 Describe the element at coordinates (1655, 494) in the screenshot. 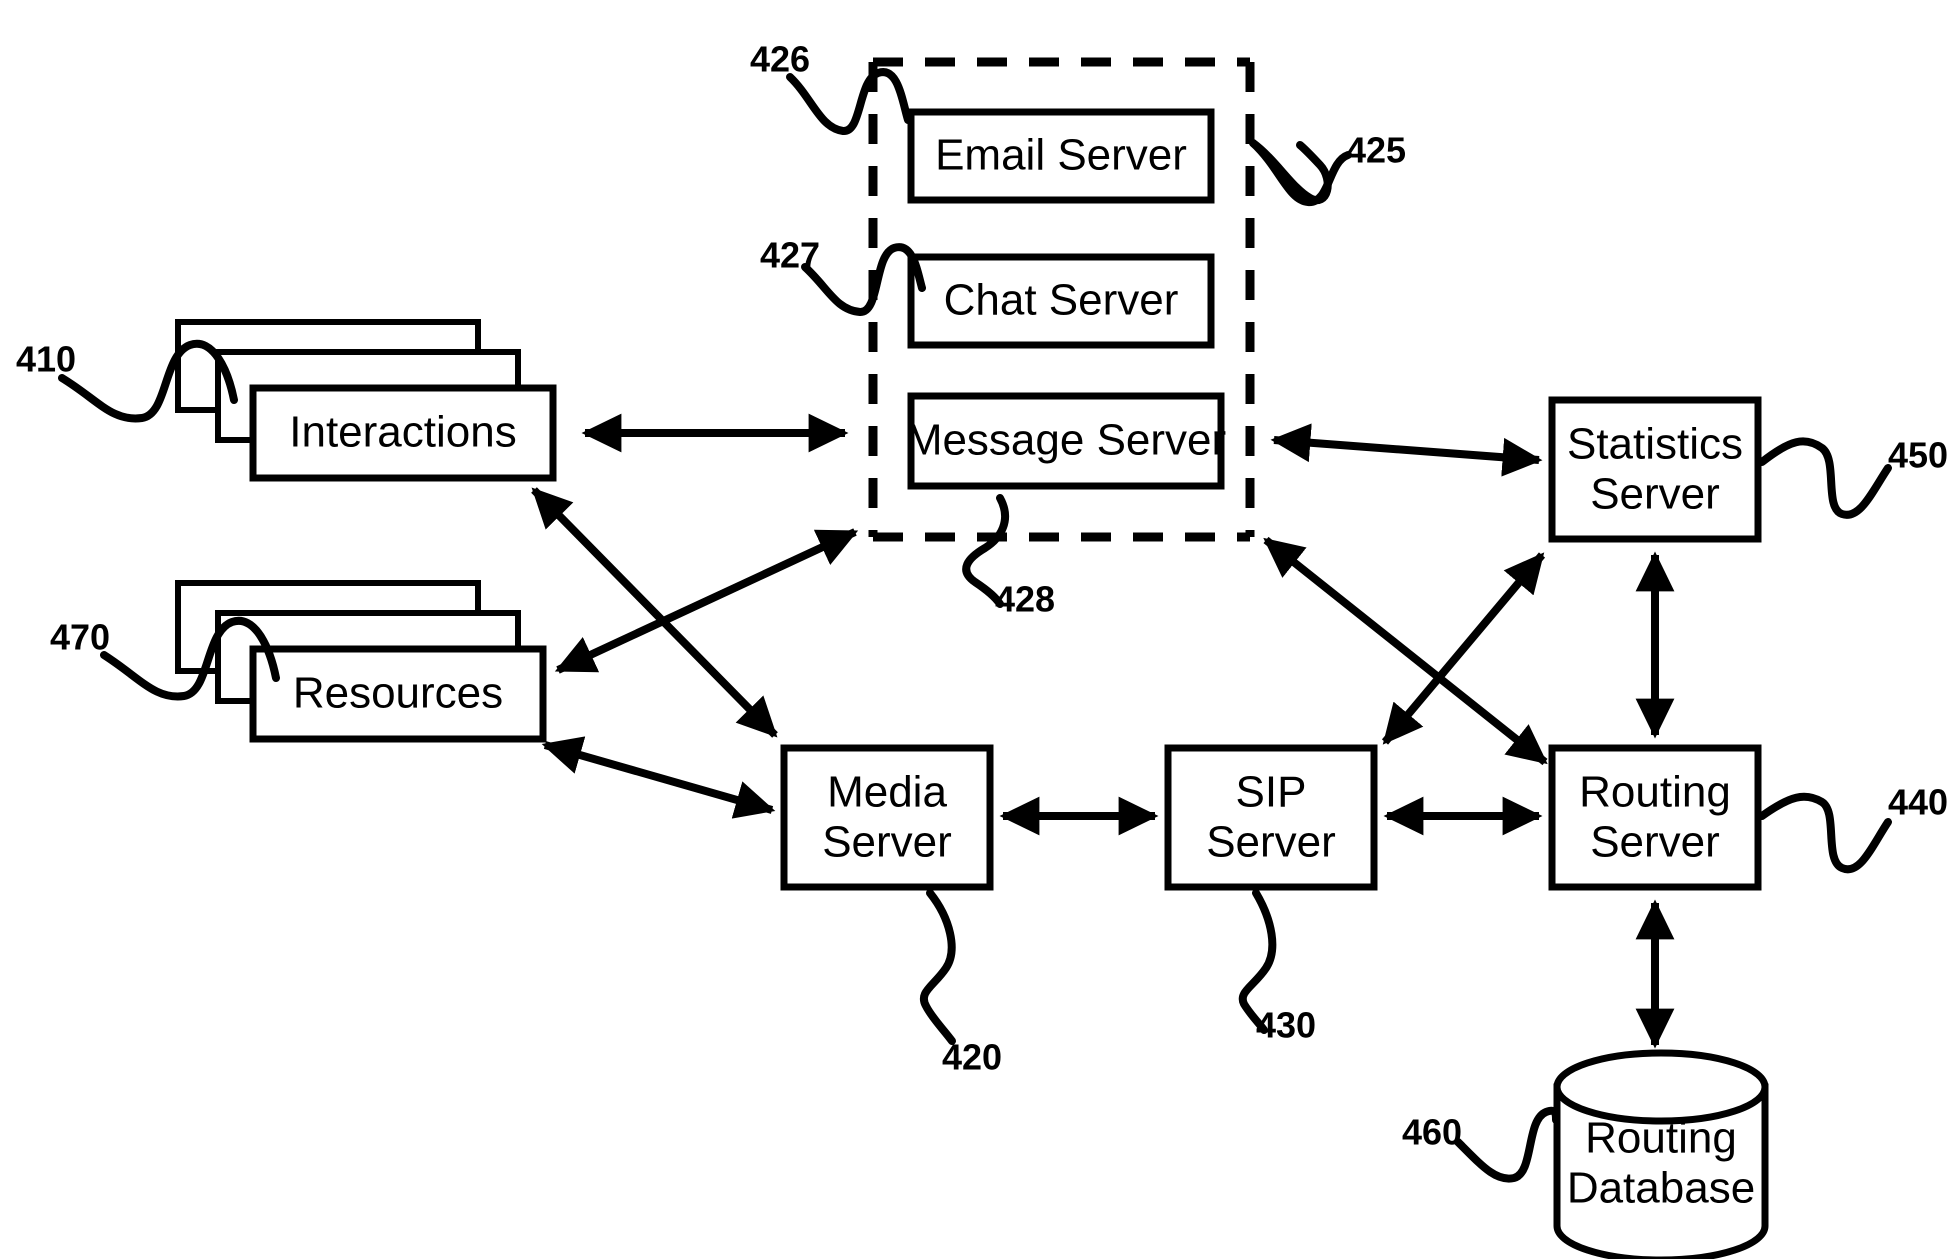

I see `statistics-server-label-line2: Server` at that location.